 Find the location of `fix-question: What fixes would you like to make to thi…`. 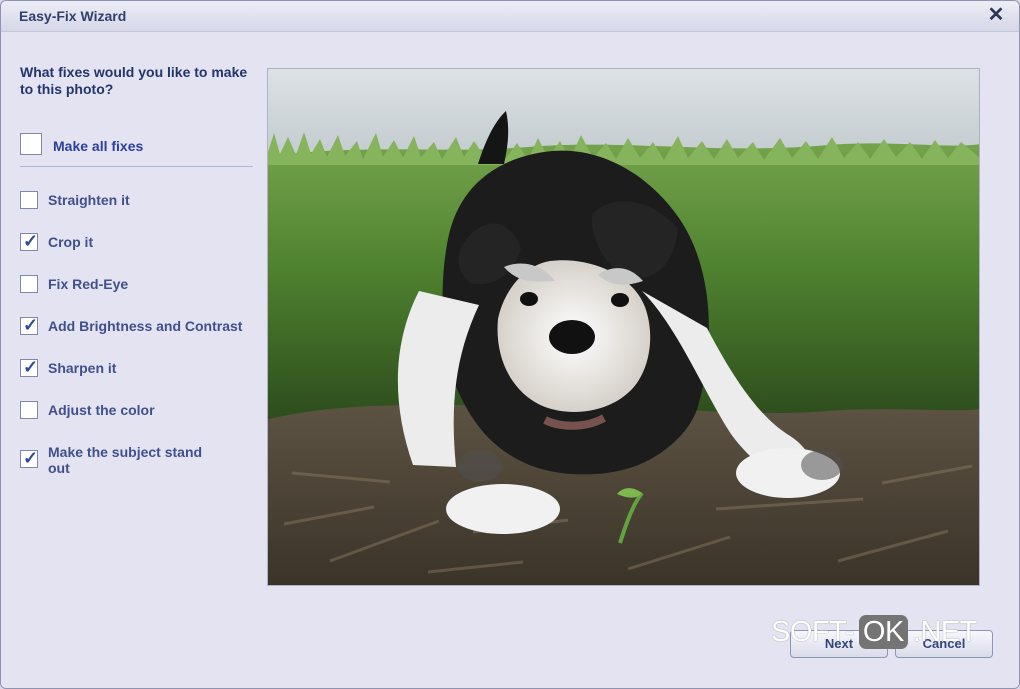

fix-question: What fixes would you like to make to thi… is located at coordinates (134, 80).